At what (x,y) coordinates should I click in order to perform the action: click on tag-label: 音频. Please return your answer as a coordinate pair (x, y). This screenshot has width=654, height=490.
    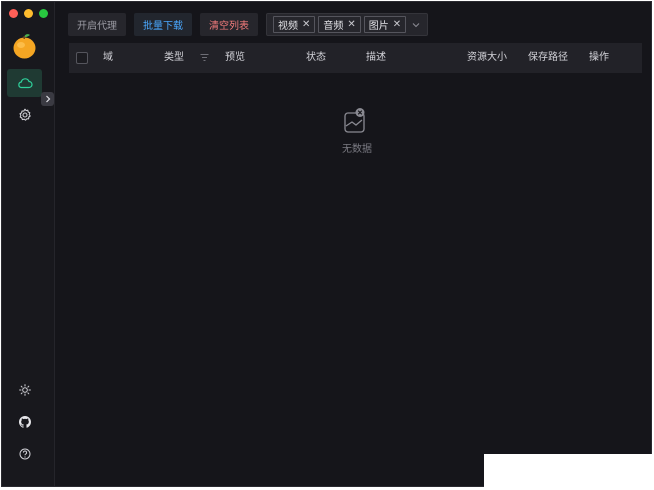
    Looking at the image, I should click on (333, 26).